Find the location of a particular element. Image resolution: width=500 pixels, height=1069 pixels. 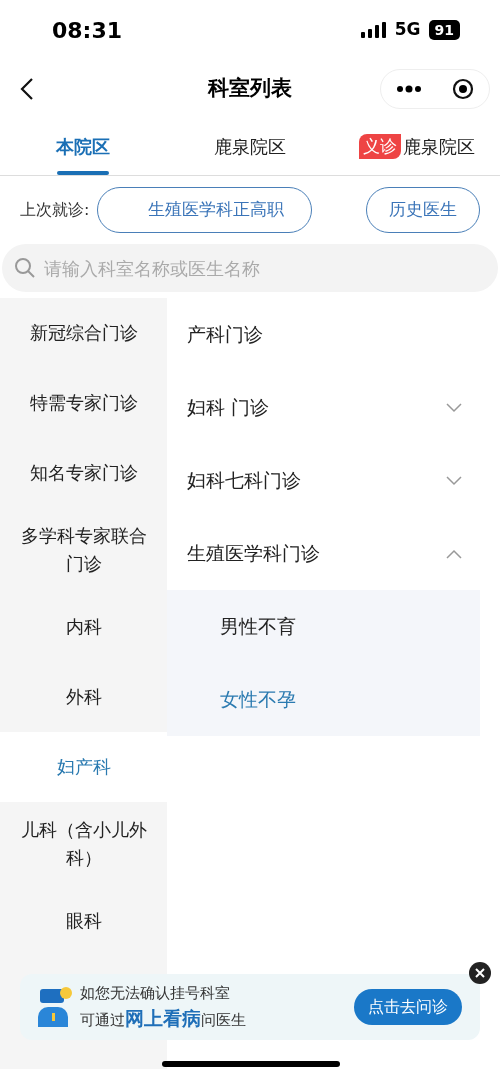

target-icon is located at coordinates (463, 89).